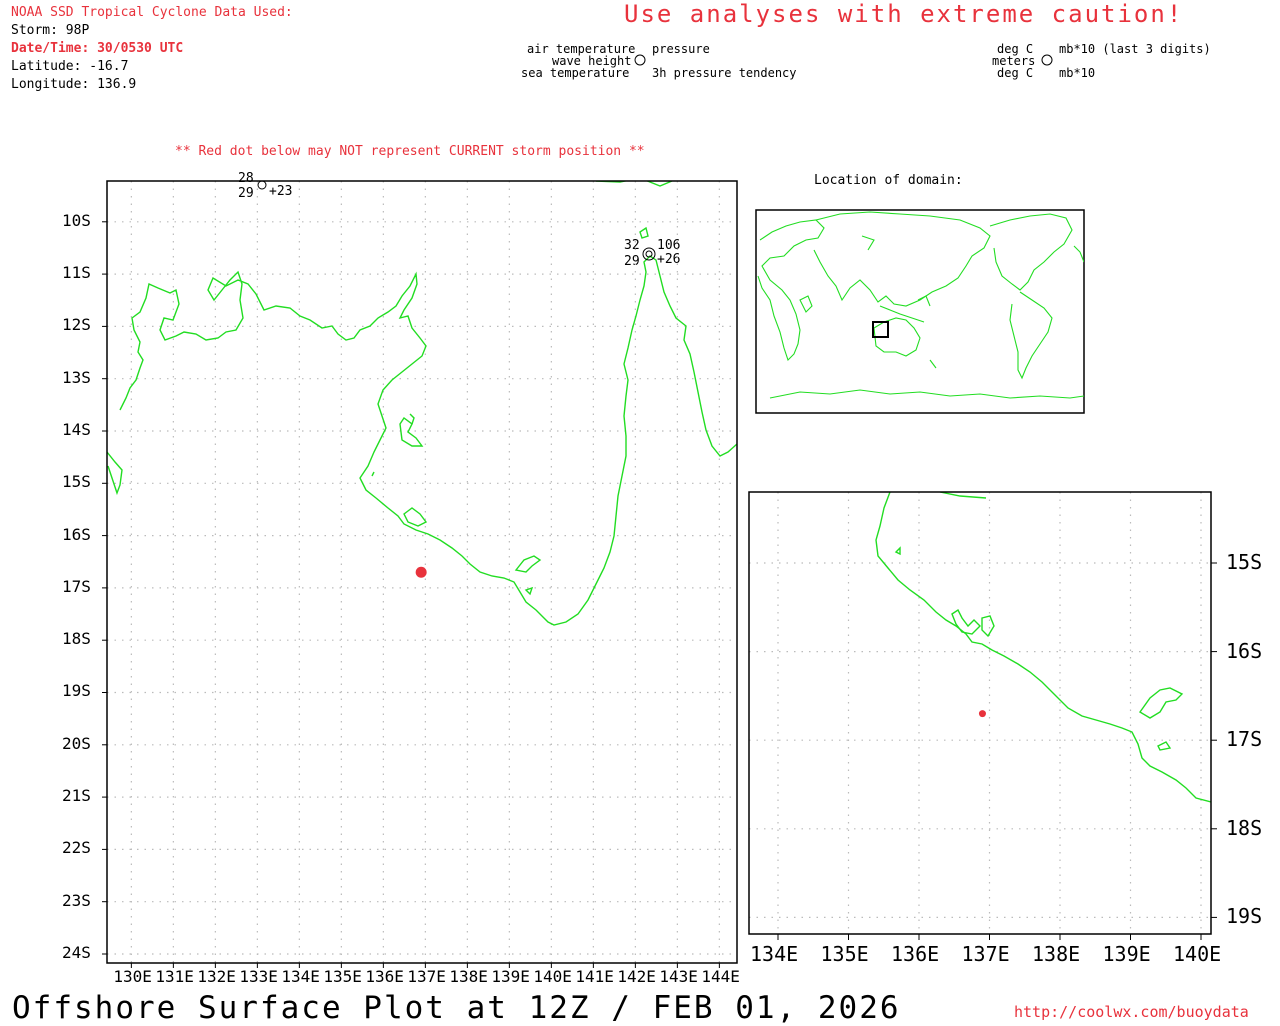 The width and height of the screenshot is (1280, 1026). I want to click on lon-label-136E: 136E, so click(384, 976).